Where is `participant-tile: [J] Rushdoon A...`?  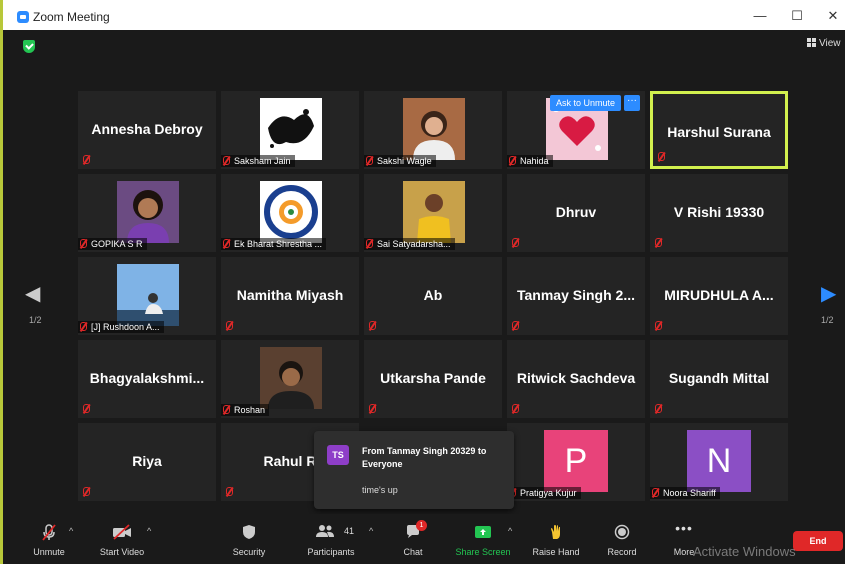
participant-tile: [J] Rushdoon A... is located at coordinates (147, 296).